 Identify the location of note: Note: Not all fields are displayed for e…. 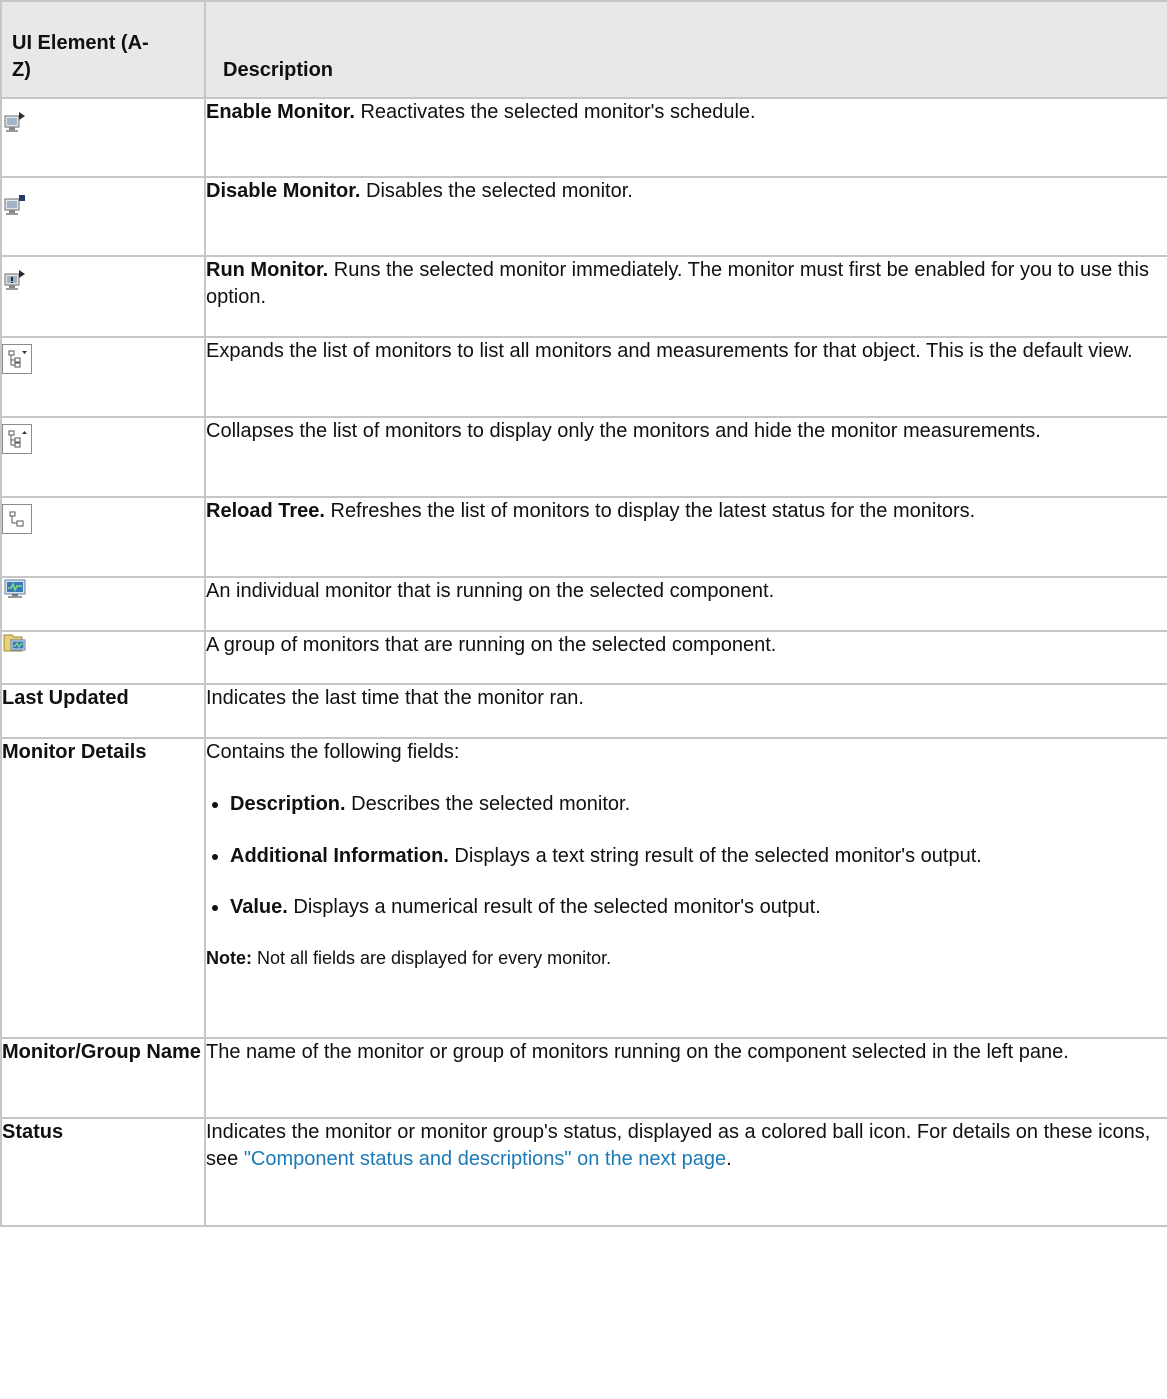
(686, 958).